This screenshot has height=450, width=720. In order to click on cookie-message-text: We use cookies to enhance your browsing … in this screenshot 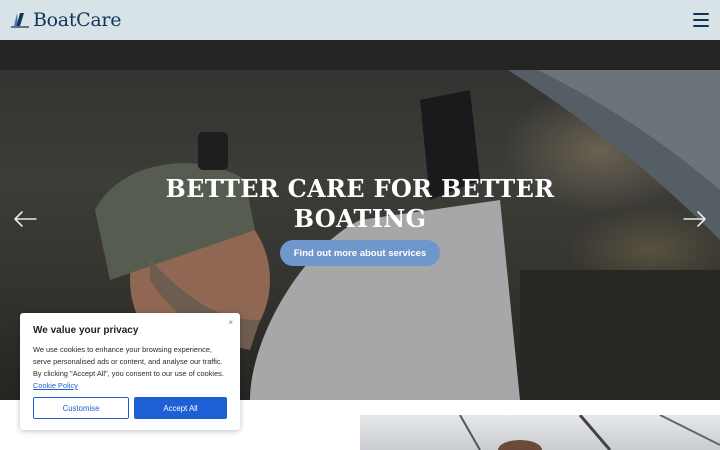, I will do `click(128, 361)`.